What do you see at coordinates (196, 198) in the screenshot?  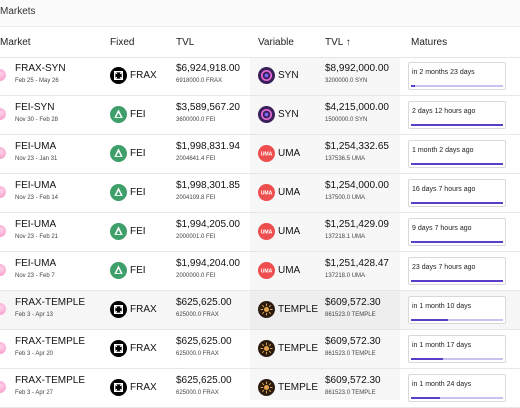 I see `fixed-tvl-amount: 2004109.8 FEI` at bounding box center [196, 198].